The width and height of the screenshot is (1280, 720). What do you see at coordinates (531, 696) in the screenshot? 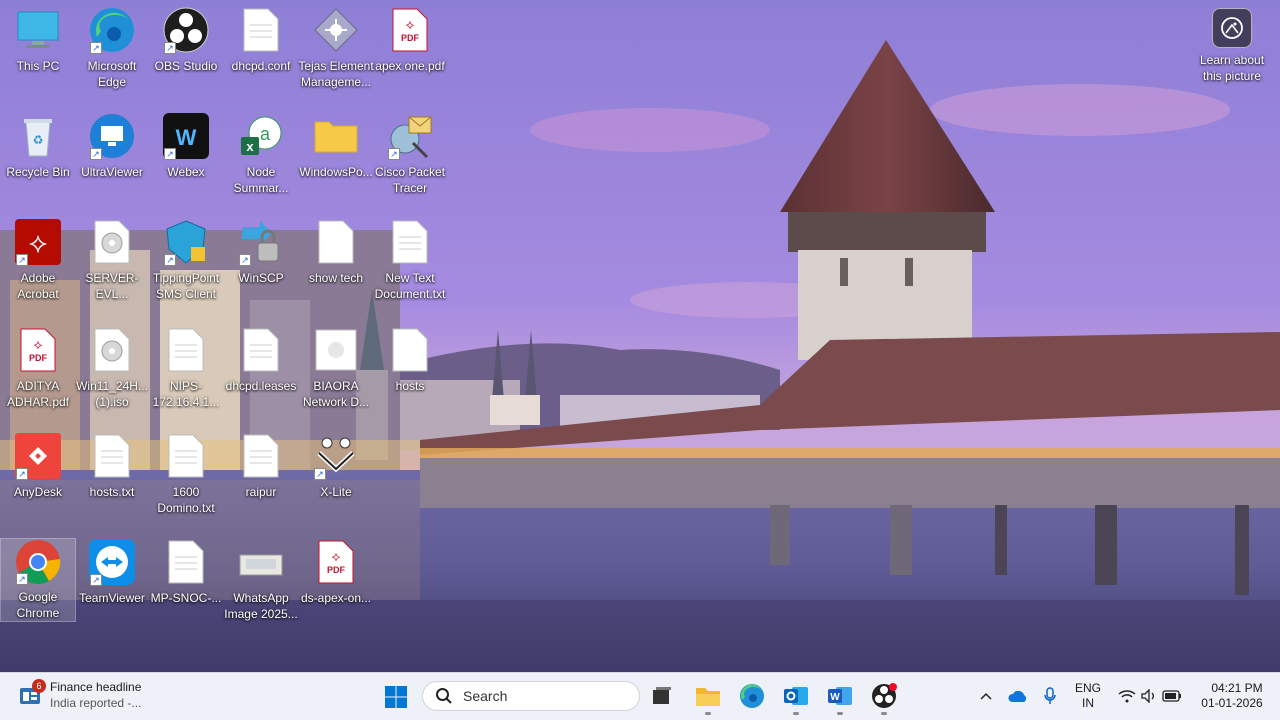
I see `taskbar-search: Search` at bounding box center [531, 696].